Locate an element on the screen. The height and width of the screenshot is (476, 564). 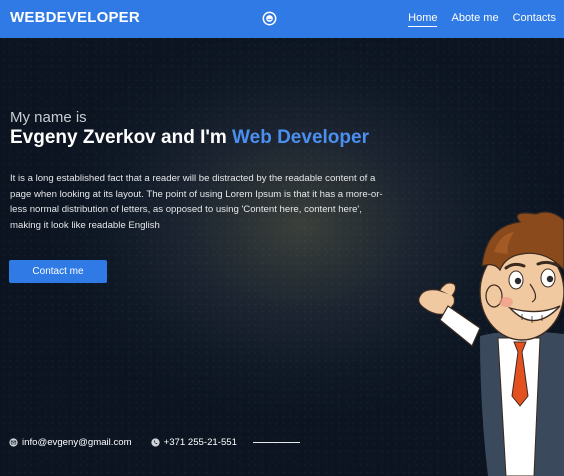
top-navbar: WEBDEVELOPER Home Abote me Contacts is located at coordinates (282, 19).